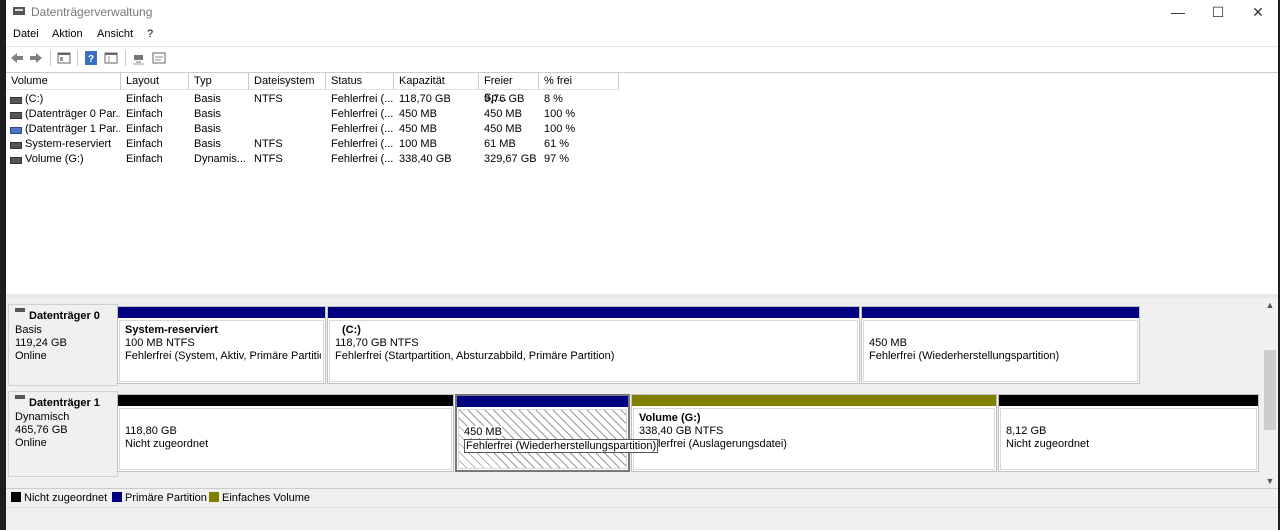  What do you see at coordinates (670, 418) in the screenshot?
I see `partition-title: Volume (G:)` at bounding box center [670, 418].